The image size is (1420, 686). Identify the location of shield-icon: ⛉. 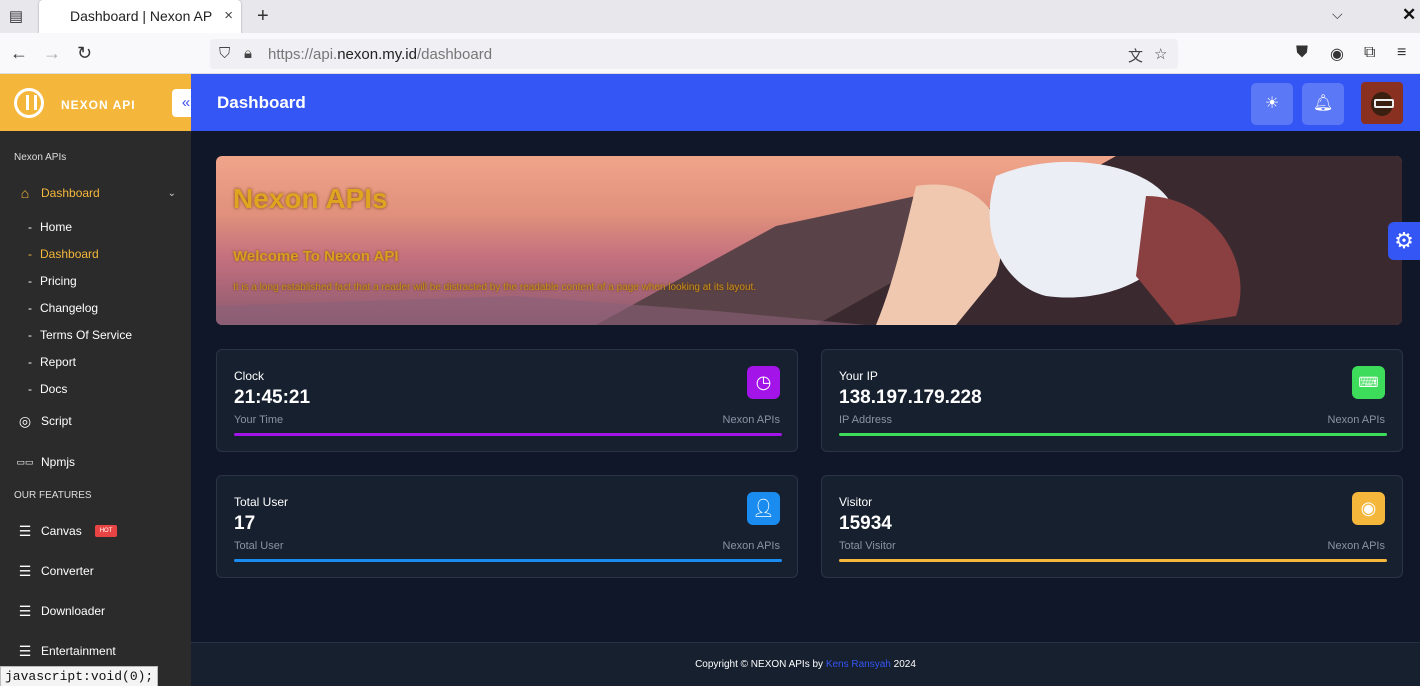
(224, 53).